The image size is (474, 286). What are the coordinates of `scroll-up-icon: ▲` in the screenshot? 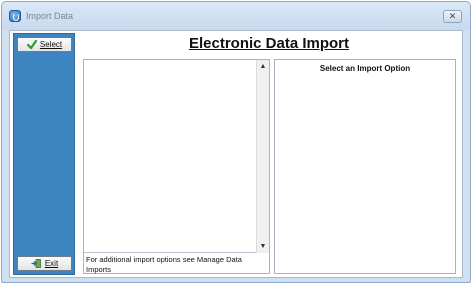 It's located at (263, 66).